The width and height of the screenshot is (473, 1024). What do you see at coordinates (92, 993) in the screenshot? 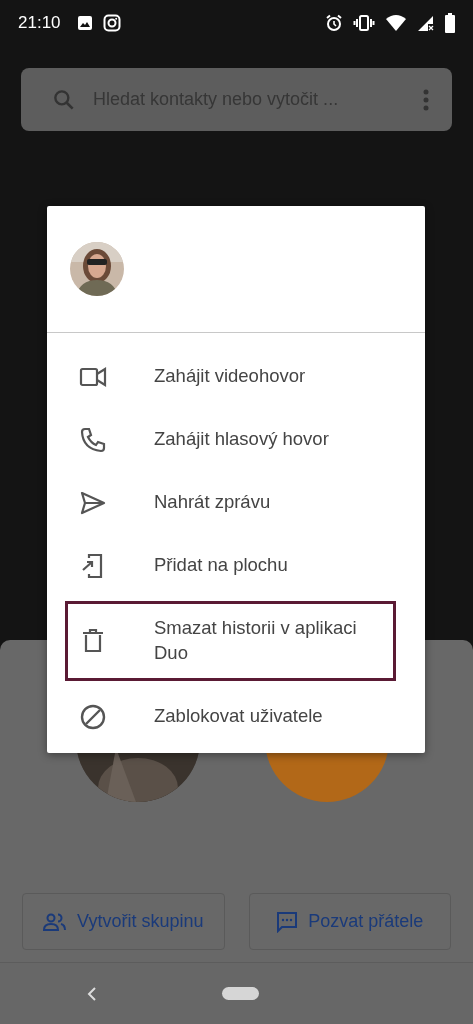
I see `back-icon` at bounding box center [92, 993].